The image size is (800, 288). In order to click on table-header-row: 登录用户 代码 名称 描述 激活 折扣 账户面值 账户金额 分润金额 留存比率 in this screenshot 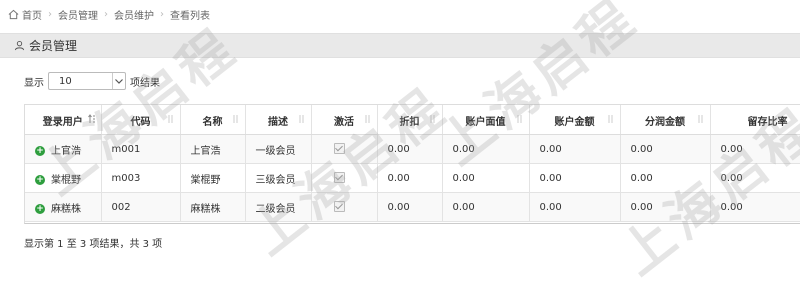, I will do `click(412, 120)`.